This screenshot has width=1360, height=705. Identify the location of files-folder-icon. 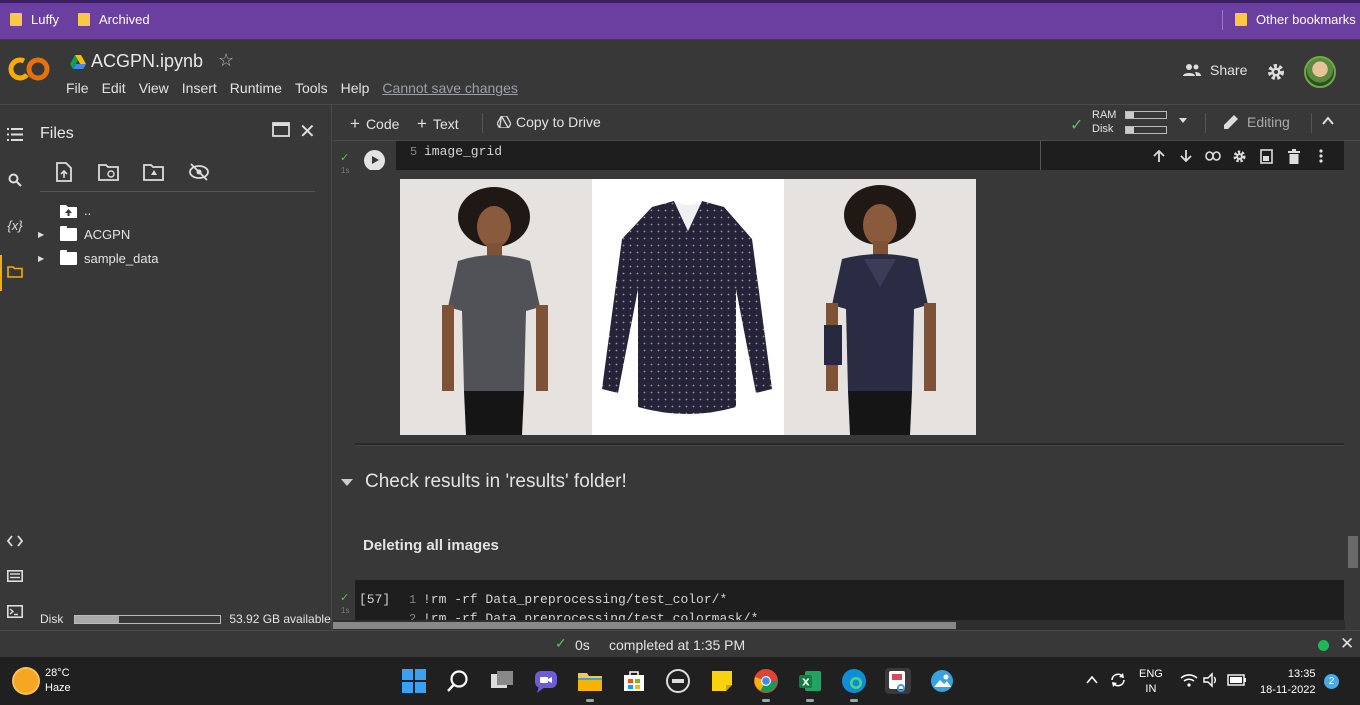
(15, 272).